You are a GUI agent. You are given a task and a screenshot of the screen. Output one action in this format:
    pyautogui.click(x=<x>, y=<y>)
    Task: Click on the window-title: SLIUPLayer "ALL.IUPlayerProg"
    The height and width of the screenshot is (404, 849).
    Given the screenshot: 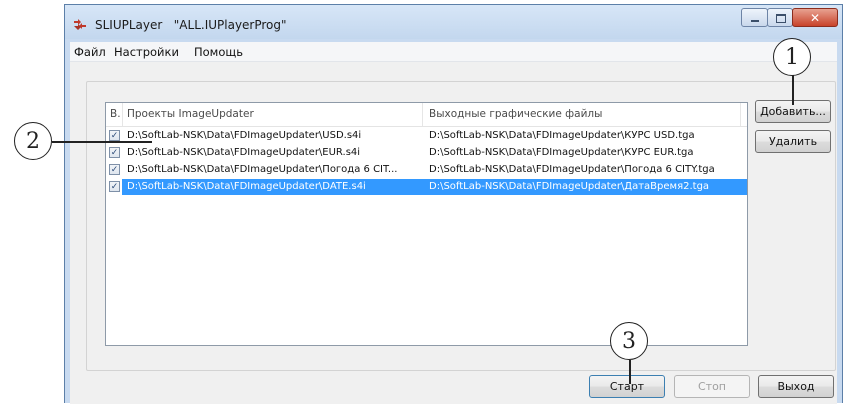 What is the action you would take?
    pyautogui.click(x=191, y=25)
    